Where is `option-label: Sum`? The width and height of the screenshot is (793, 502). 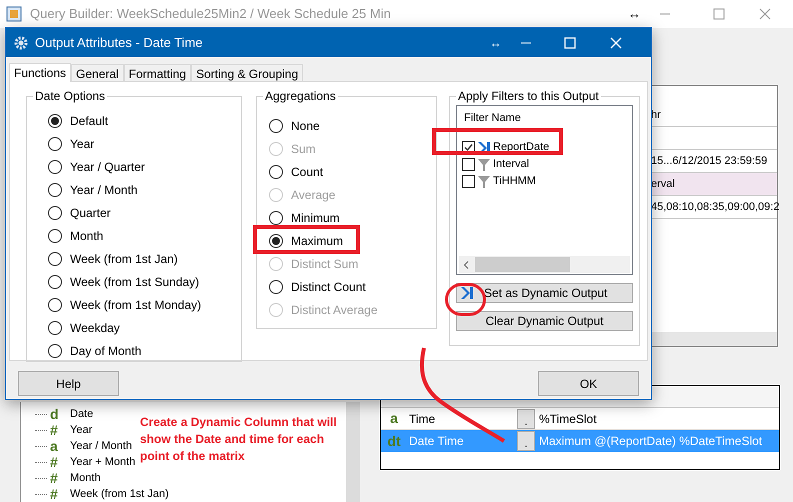 option-label: Sum is located at coordinates (303, 149).